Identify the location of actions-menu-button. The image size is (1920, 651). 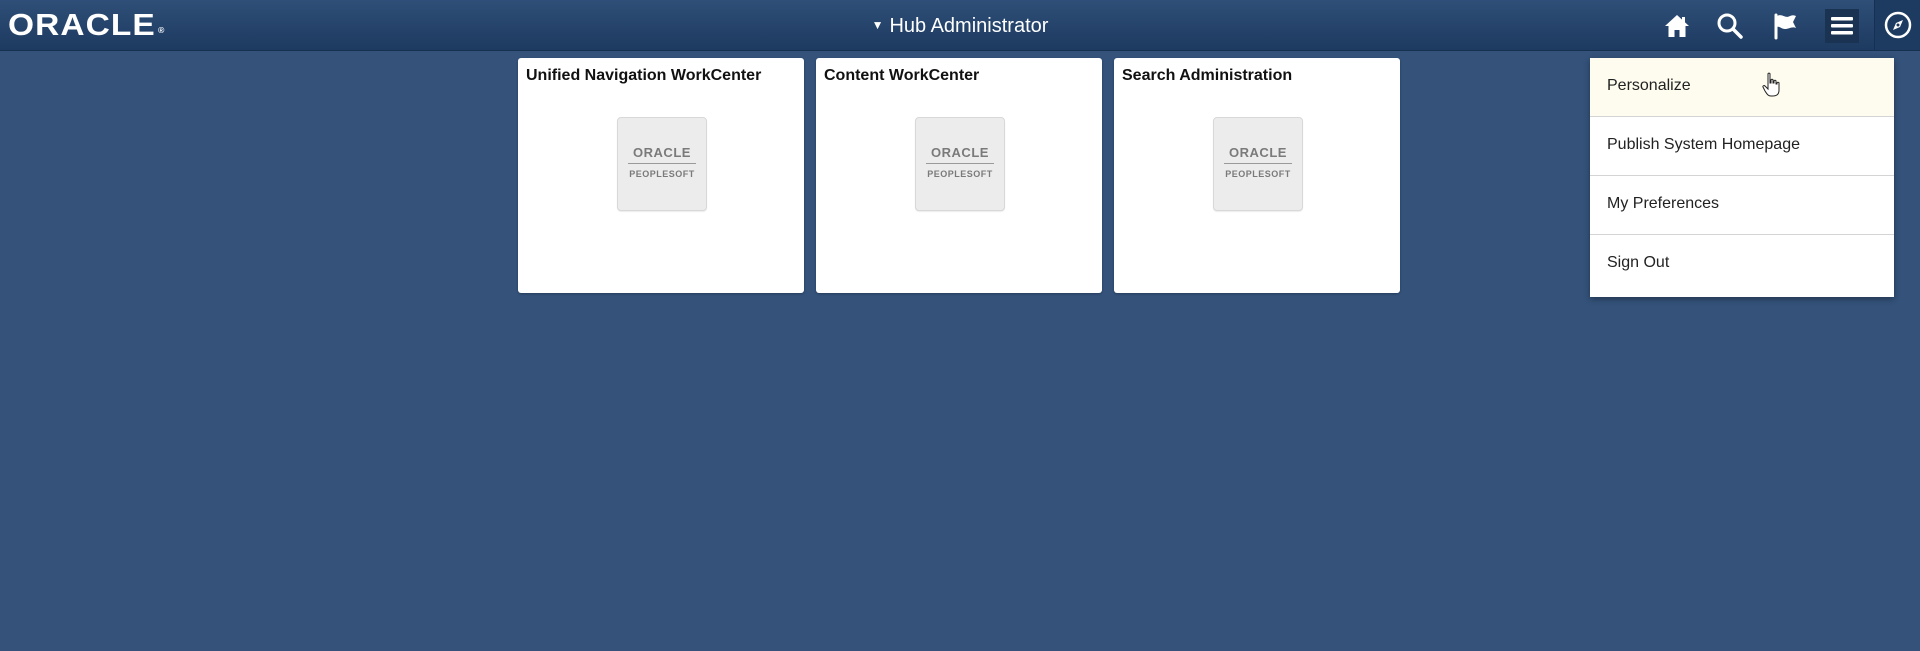
(1842, 26).